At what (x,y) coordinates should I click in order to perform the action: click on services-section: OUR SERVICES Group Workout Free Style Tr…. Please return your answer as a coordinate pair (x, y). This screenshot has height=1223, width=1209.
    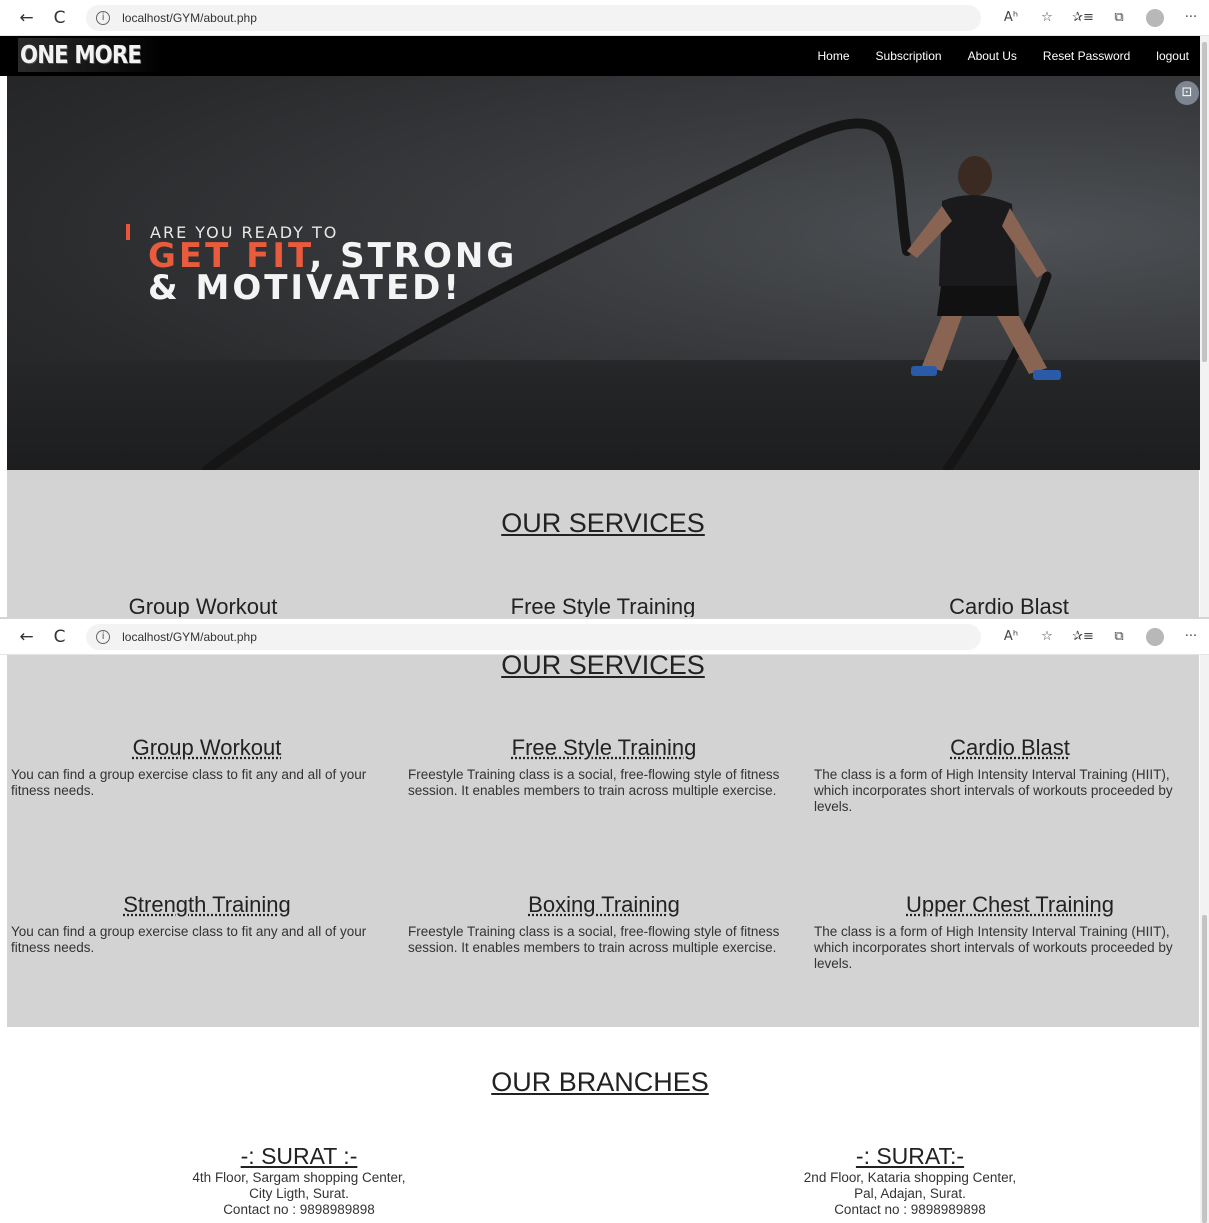
    Looking at the image, I should click on (603, 543).